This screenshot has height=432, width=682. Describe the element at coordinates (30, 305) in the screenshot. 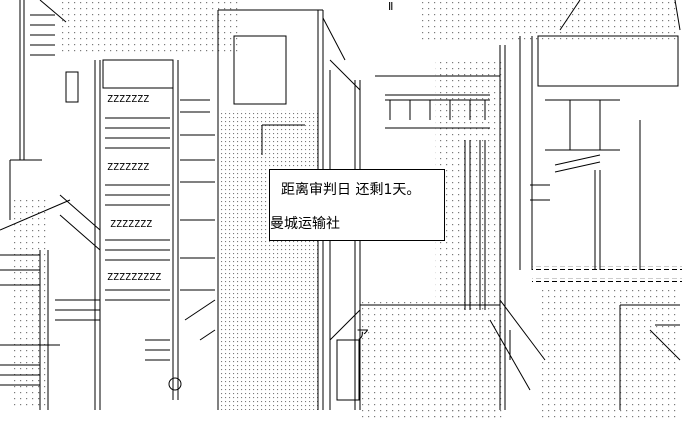

I see `left-wall-dots` at that location.